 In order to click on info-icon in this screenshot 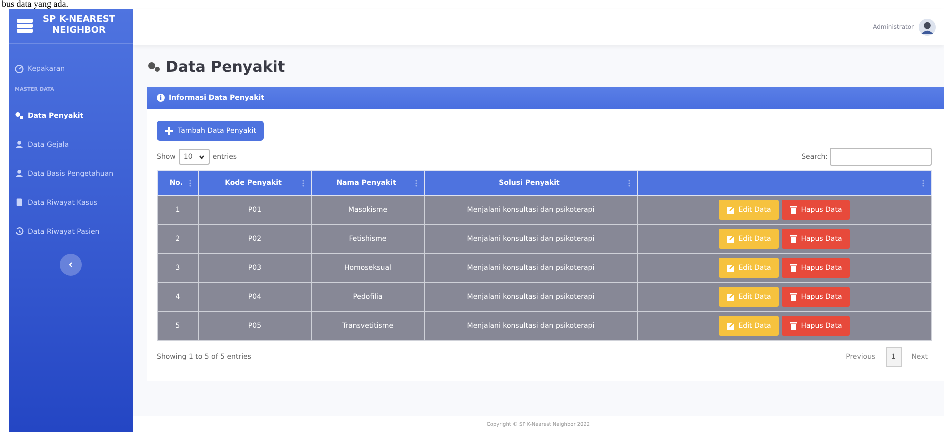, I will do `click(161, 98)`.